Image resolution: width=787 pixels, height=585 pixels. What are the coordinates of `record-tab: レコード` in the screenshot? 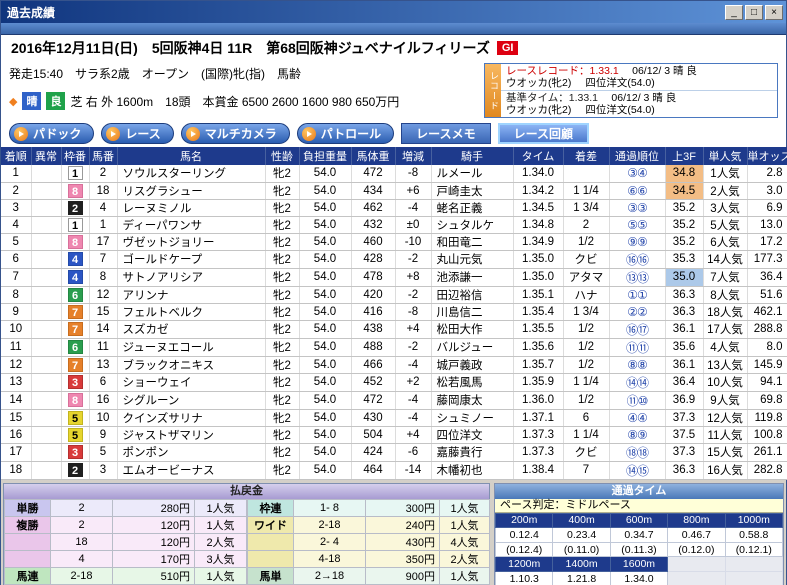 It's located at (493, 90).